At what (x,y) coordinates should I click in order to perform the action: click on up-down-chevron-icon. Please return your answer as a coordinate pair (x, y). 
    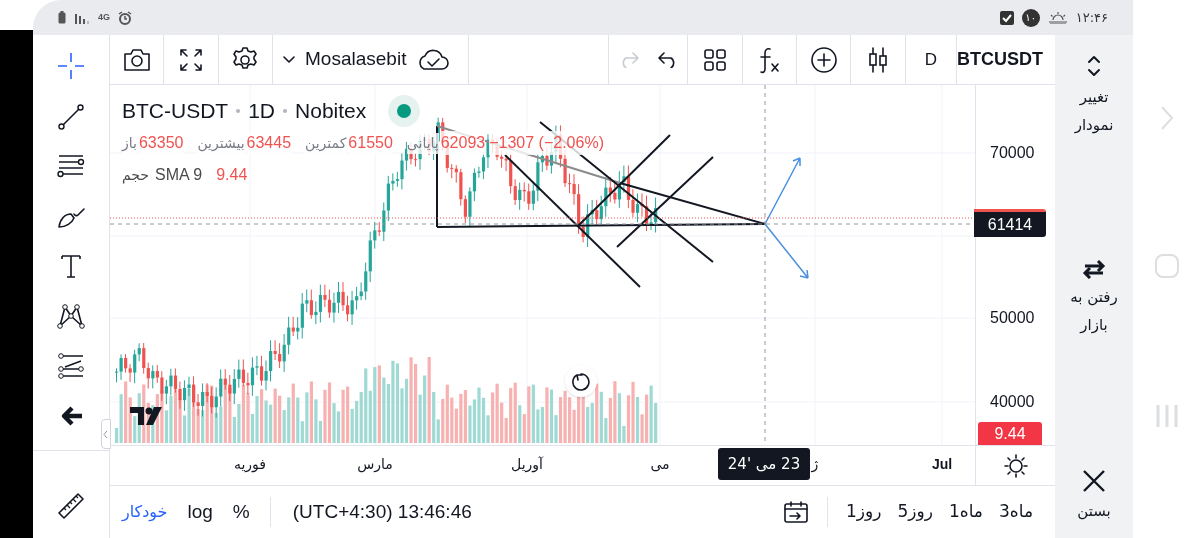
    Looking at the image, I should click on (1094, 66).